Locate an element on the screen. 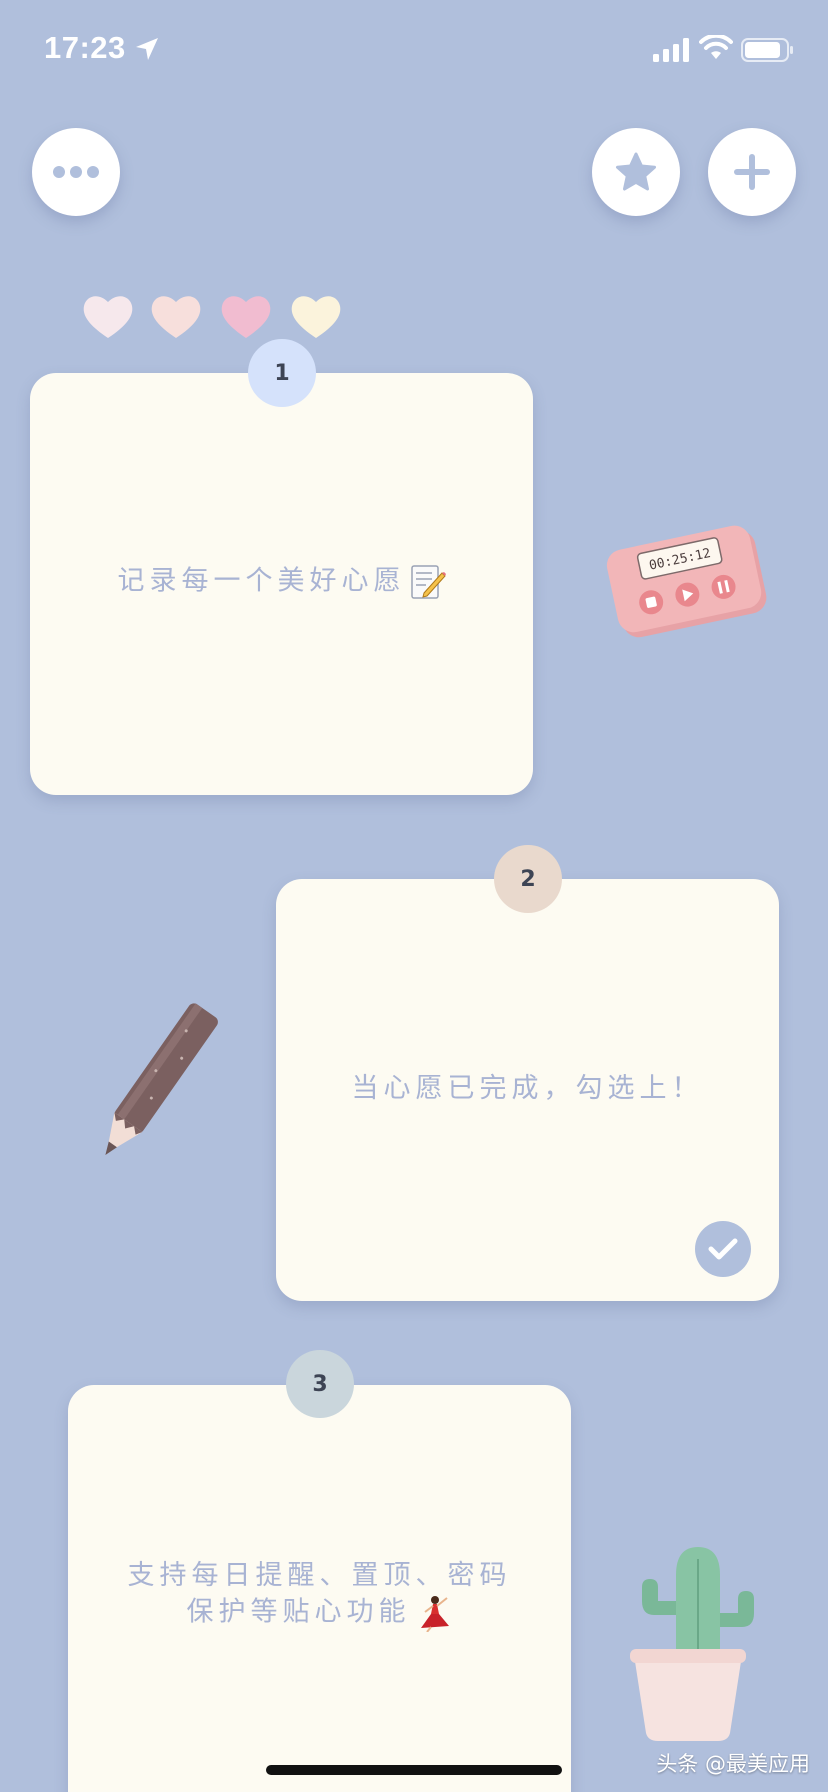 This screenshot has height=1792, width=828. wish-text: 当心愿已完成，勾选上！ is located at coordinates (527, 1088).